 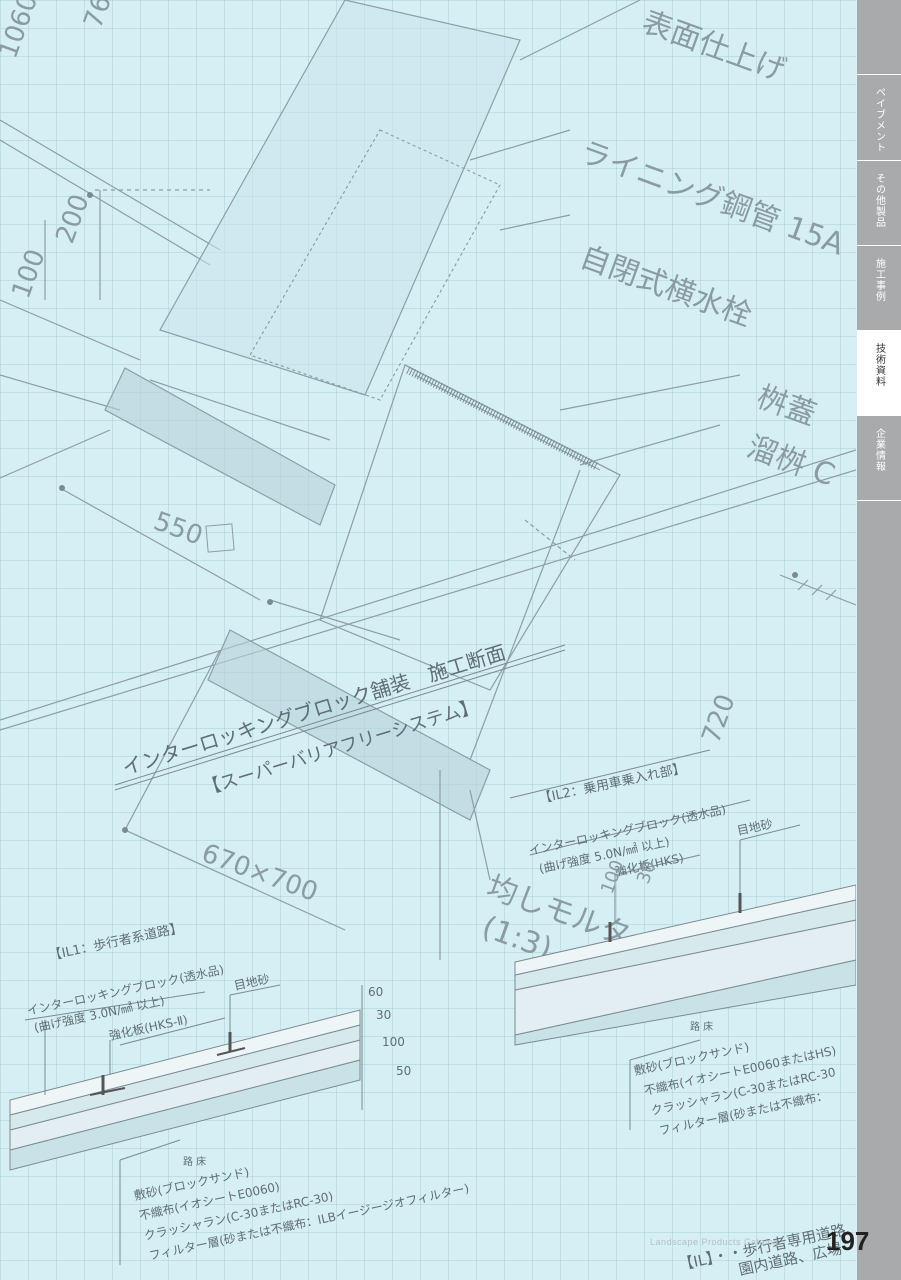 What do you see at coordinates (718, 718) in the screenshot?
I see `dim-720: 720` at bounding box center [718, 718].